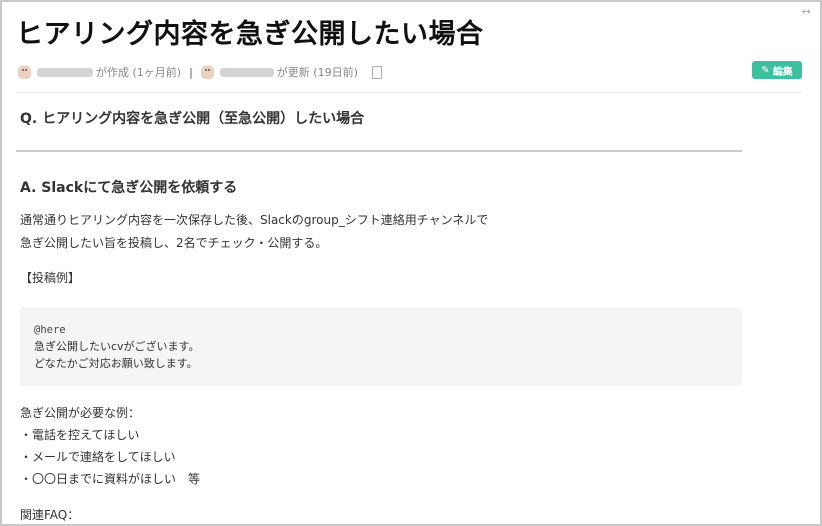 This screenshot has width=822, height=526. What do you see at coordinates (50, 278) in the screenshot?
I see `example-label: 【投稿例】` at bounding box center [50, 278].